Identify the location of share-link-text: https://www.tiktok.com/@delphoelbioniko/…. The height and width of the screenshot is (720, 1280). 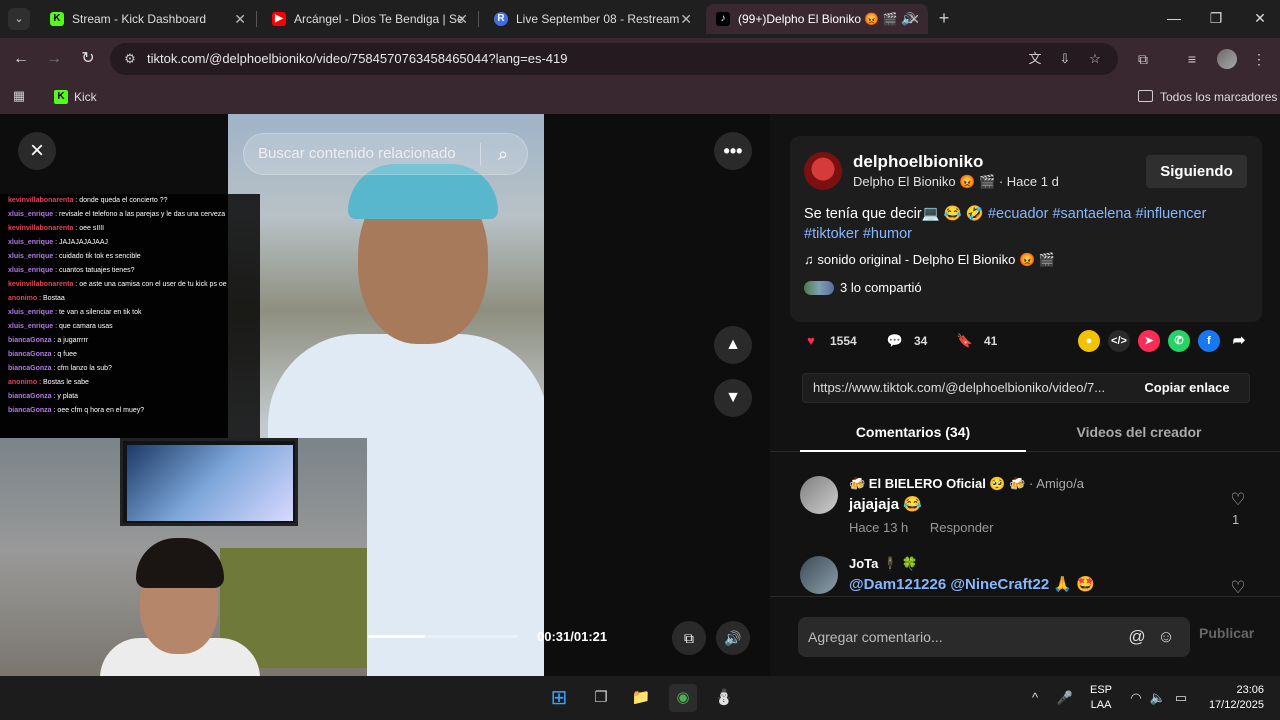
(971, 388).